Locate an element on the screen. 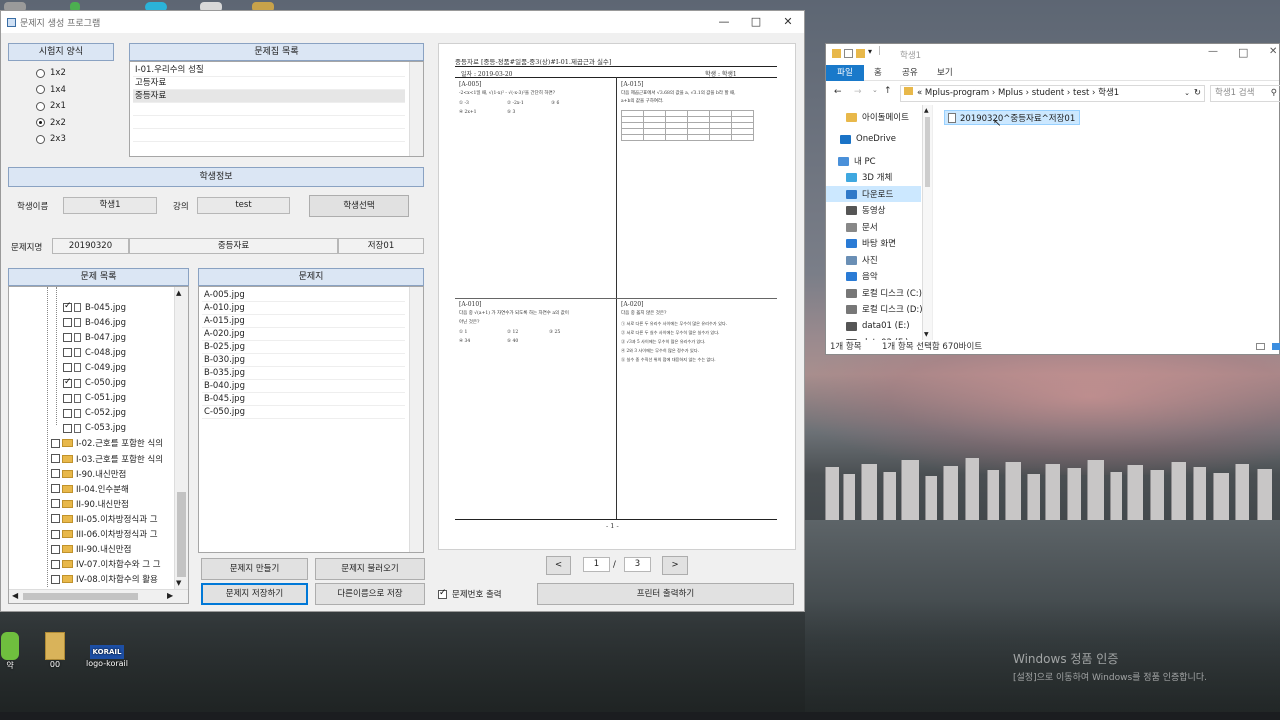 The width and height of the screenshot is (1280, 720). tree-file-row: C-048.jpg is located at coordinates (94, 352).